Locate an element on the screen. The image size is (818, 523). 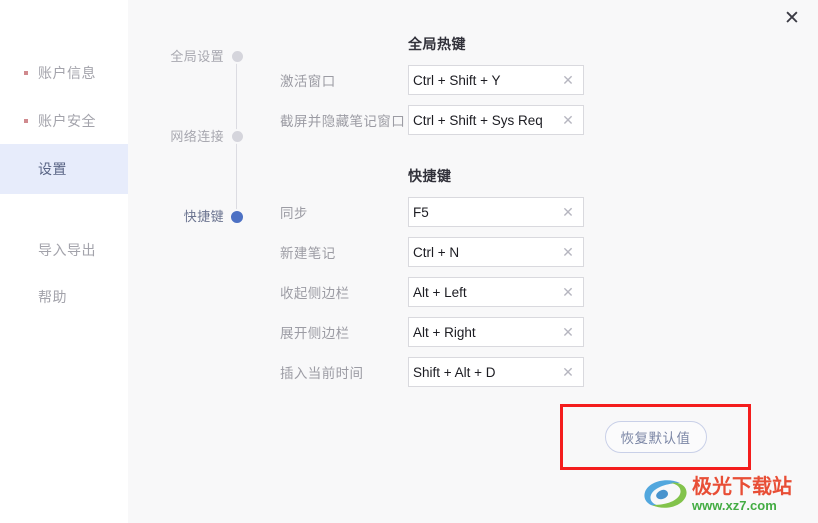
shortcut-row: 激活窗口 Ctrl + Shift + Y ✕ is located at coordinates (505, 80).